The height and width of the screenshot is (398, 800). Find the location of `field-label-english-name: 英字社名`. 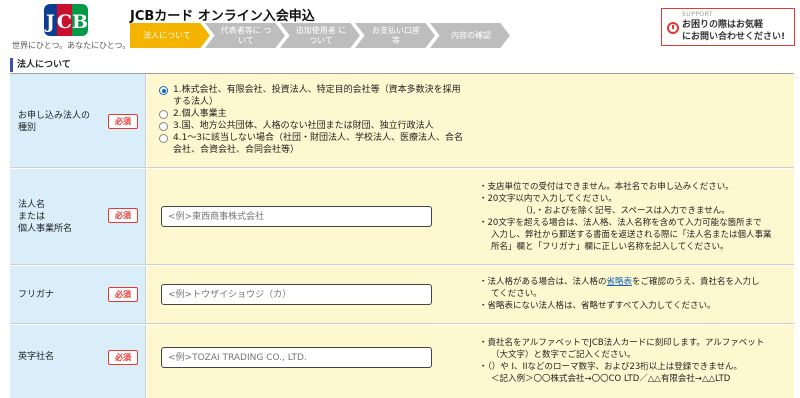

field-label-english-name: 英字社名 is located at coordinates (36, 357).